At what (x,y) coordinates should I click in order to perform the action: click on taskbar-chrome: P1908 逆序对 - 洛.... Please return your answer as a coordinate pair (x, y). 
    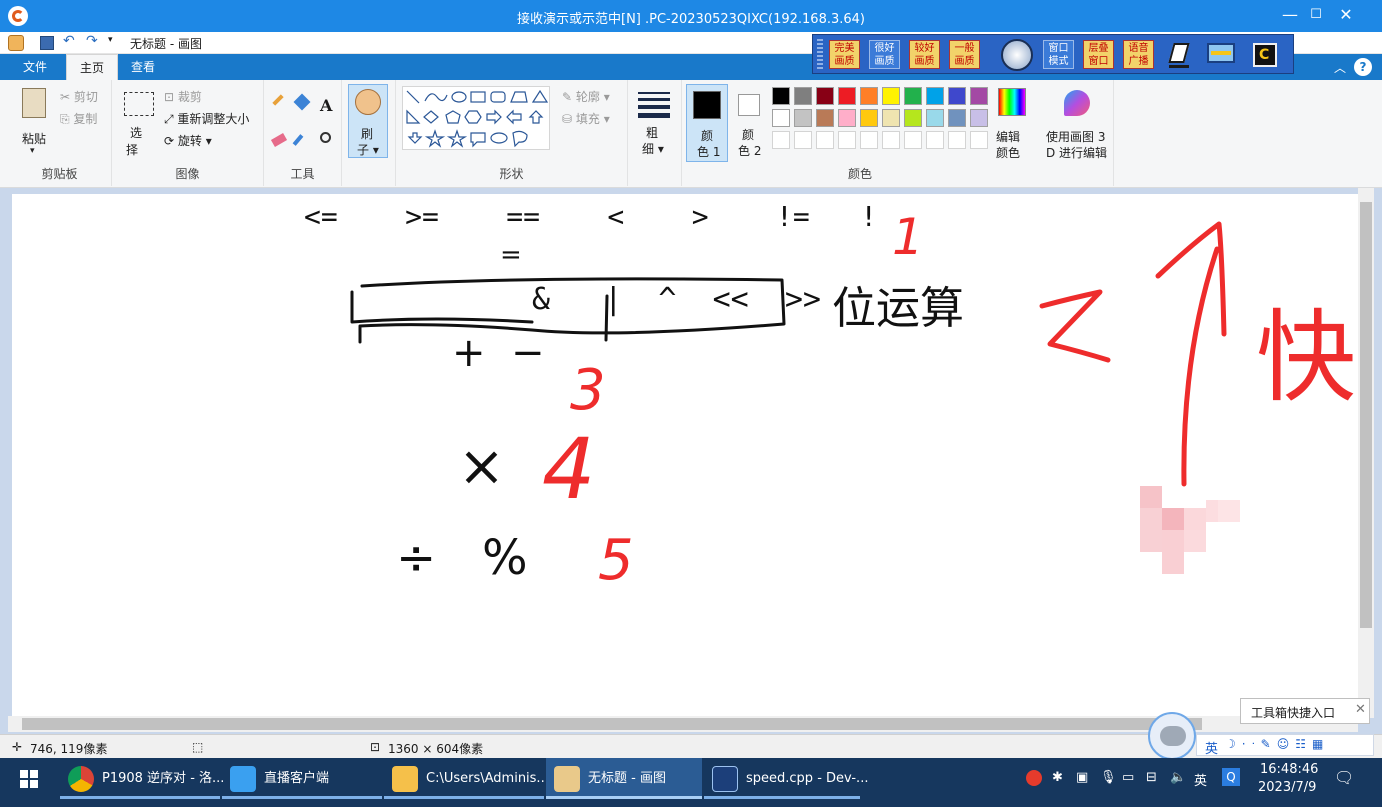
    Looking at the image, I should click on (142, 778).